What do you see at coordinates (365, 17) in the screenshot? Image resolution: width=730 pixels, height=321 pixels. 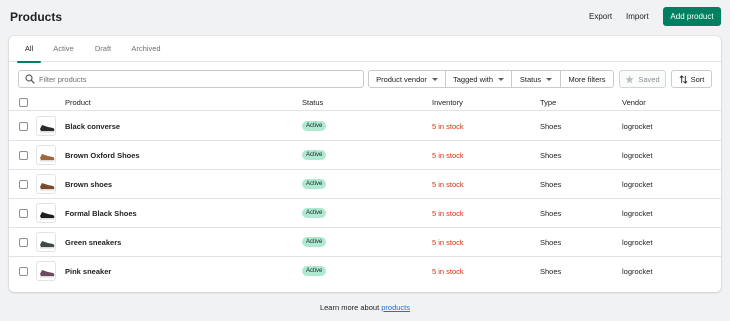 I see `page-header: Products Export Import Add product` at bounding box center [365, 17].